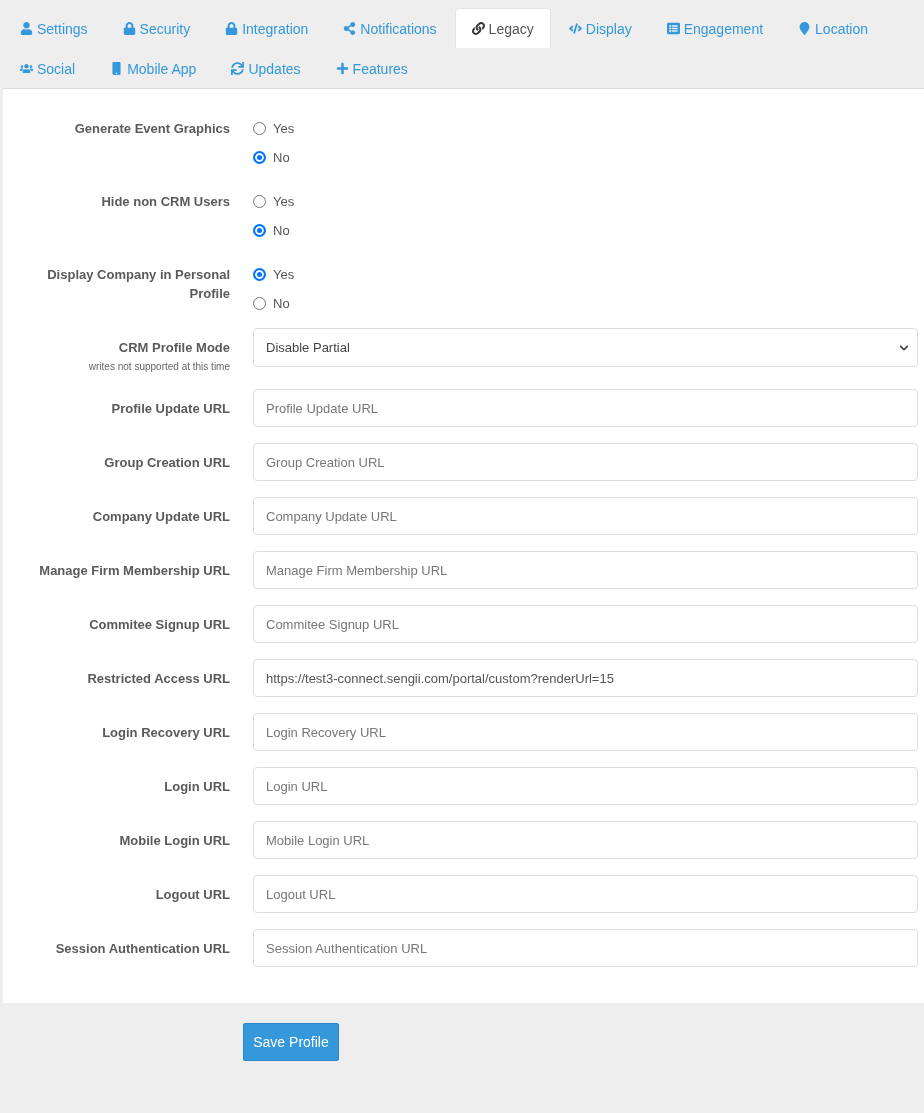 The image size is (924, 1113). What do you see at coordinates (117, 68) in the screenshot?
I see `mobile-phone-icon` at bounding box center [117, 68].